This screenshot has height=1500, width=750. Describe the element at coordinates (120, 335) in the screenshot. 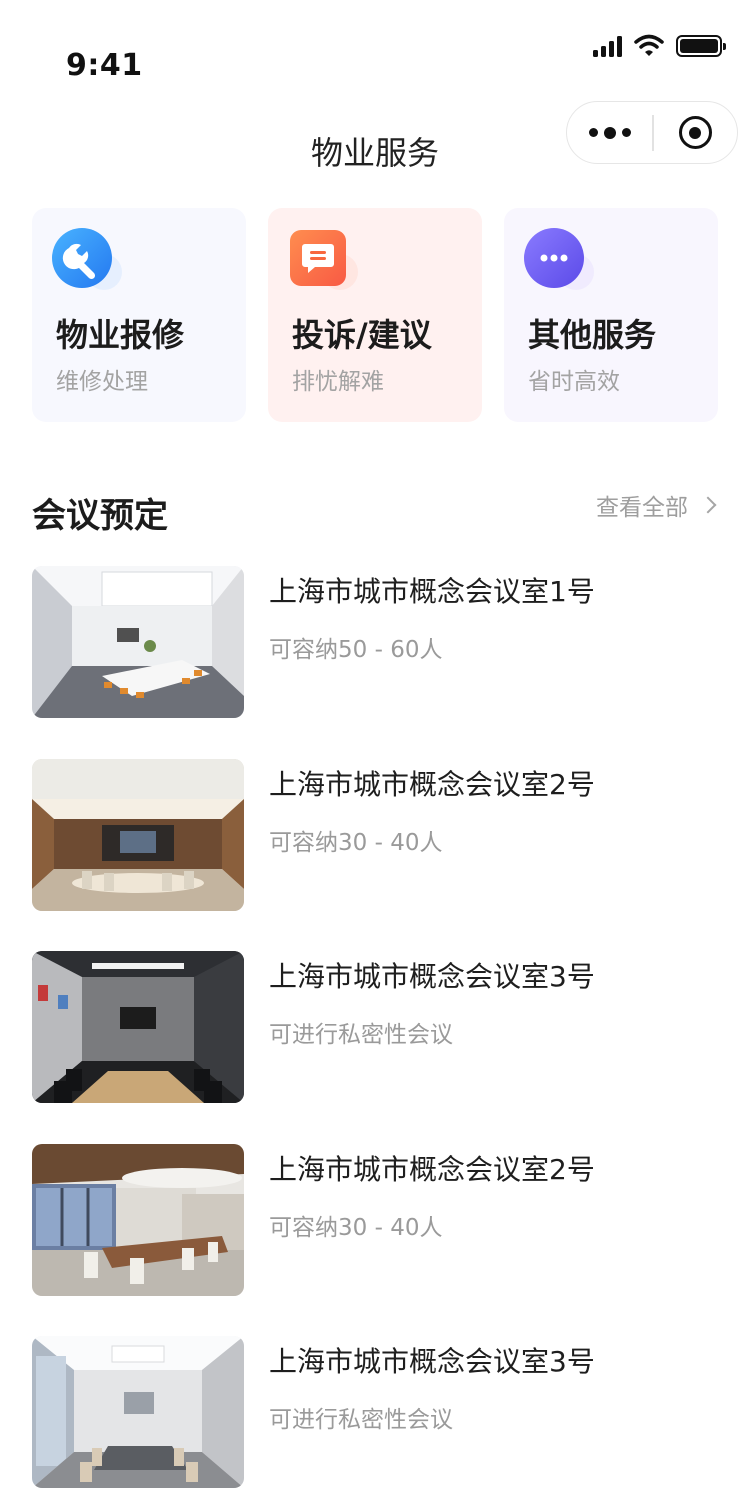

I see `service-title: 物业报修` at that location.